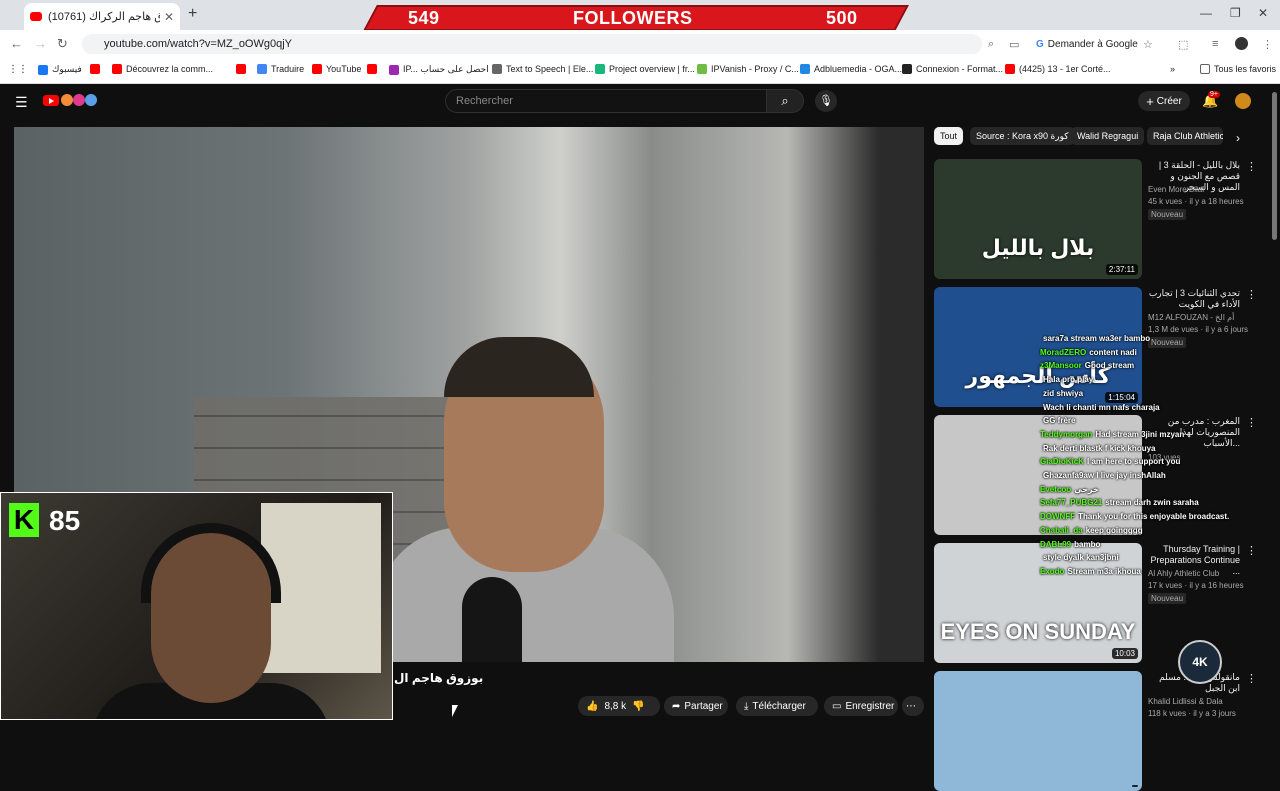  I want to click on maximize-icon: ❐, so click(1235, 13).